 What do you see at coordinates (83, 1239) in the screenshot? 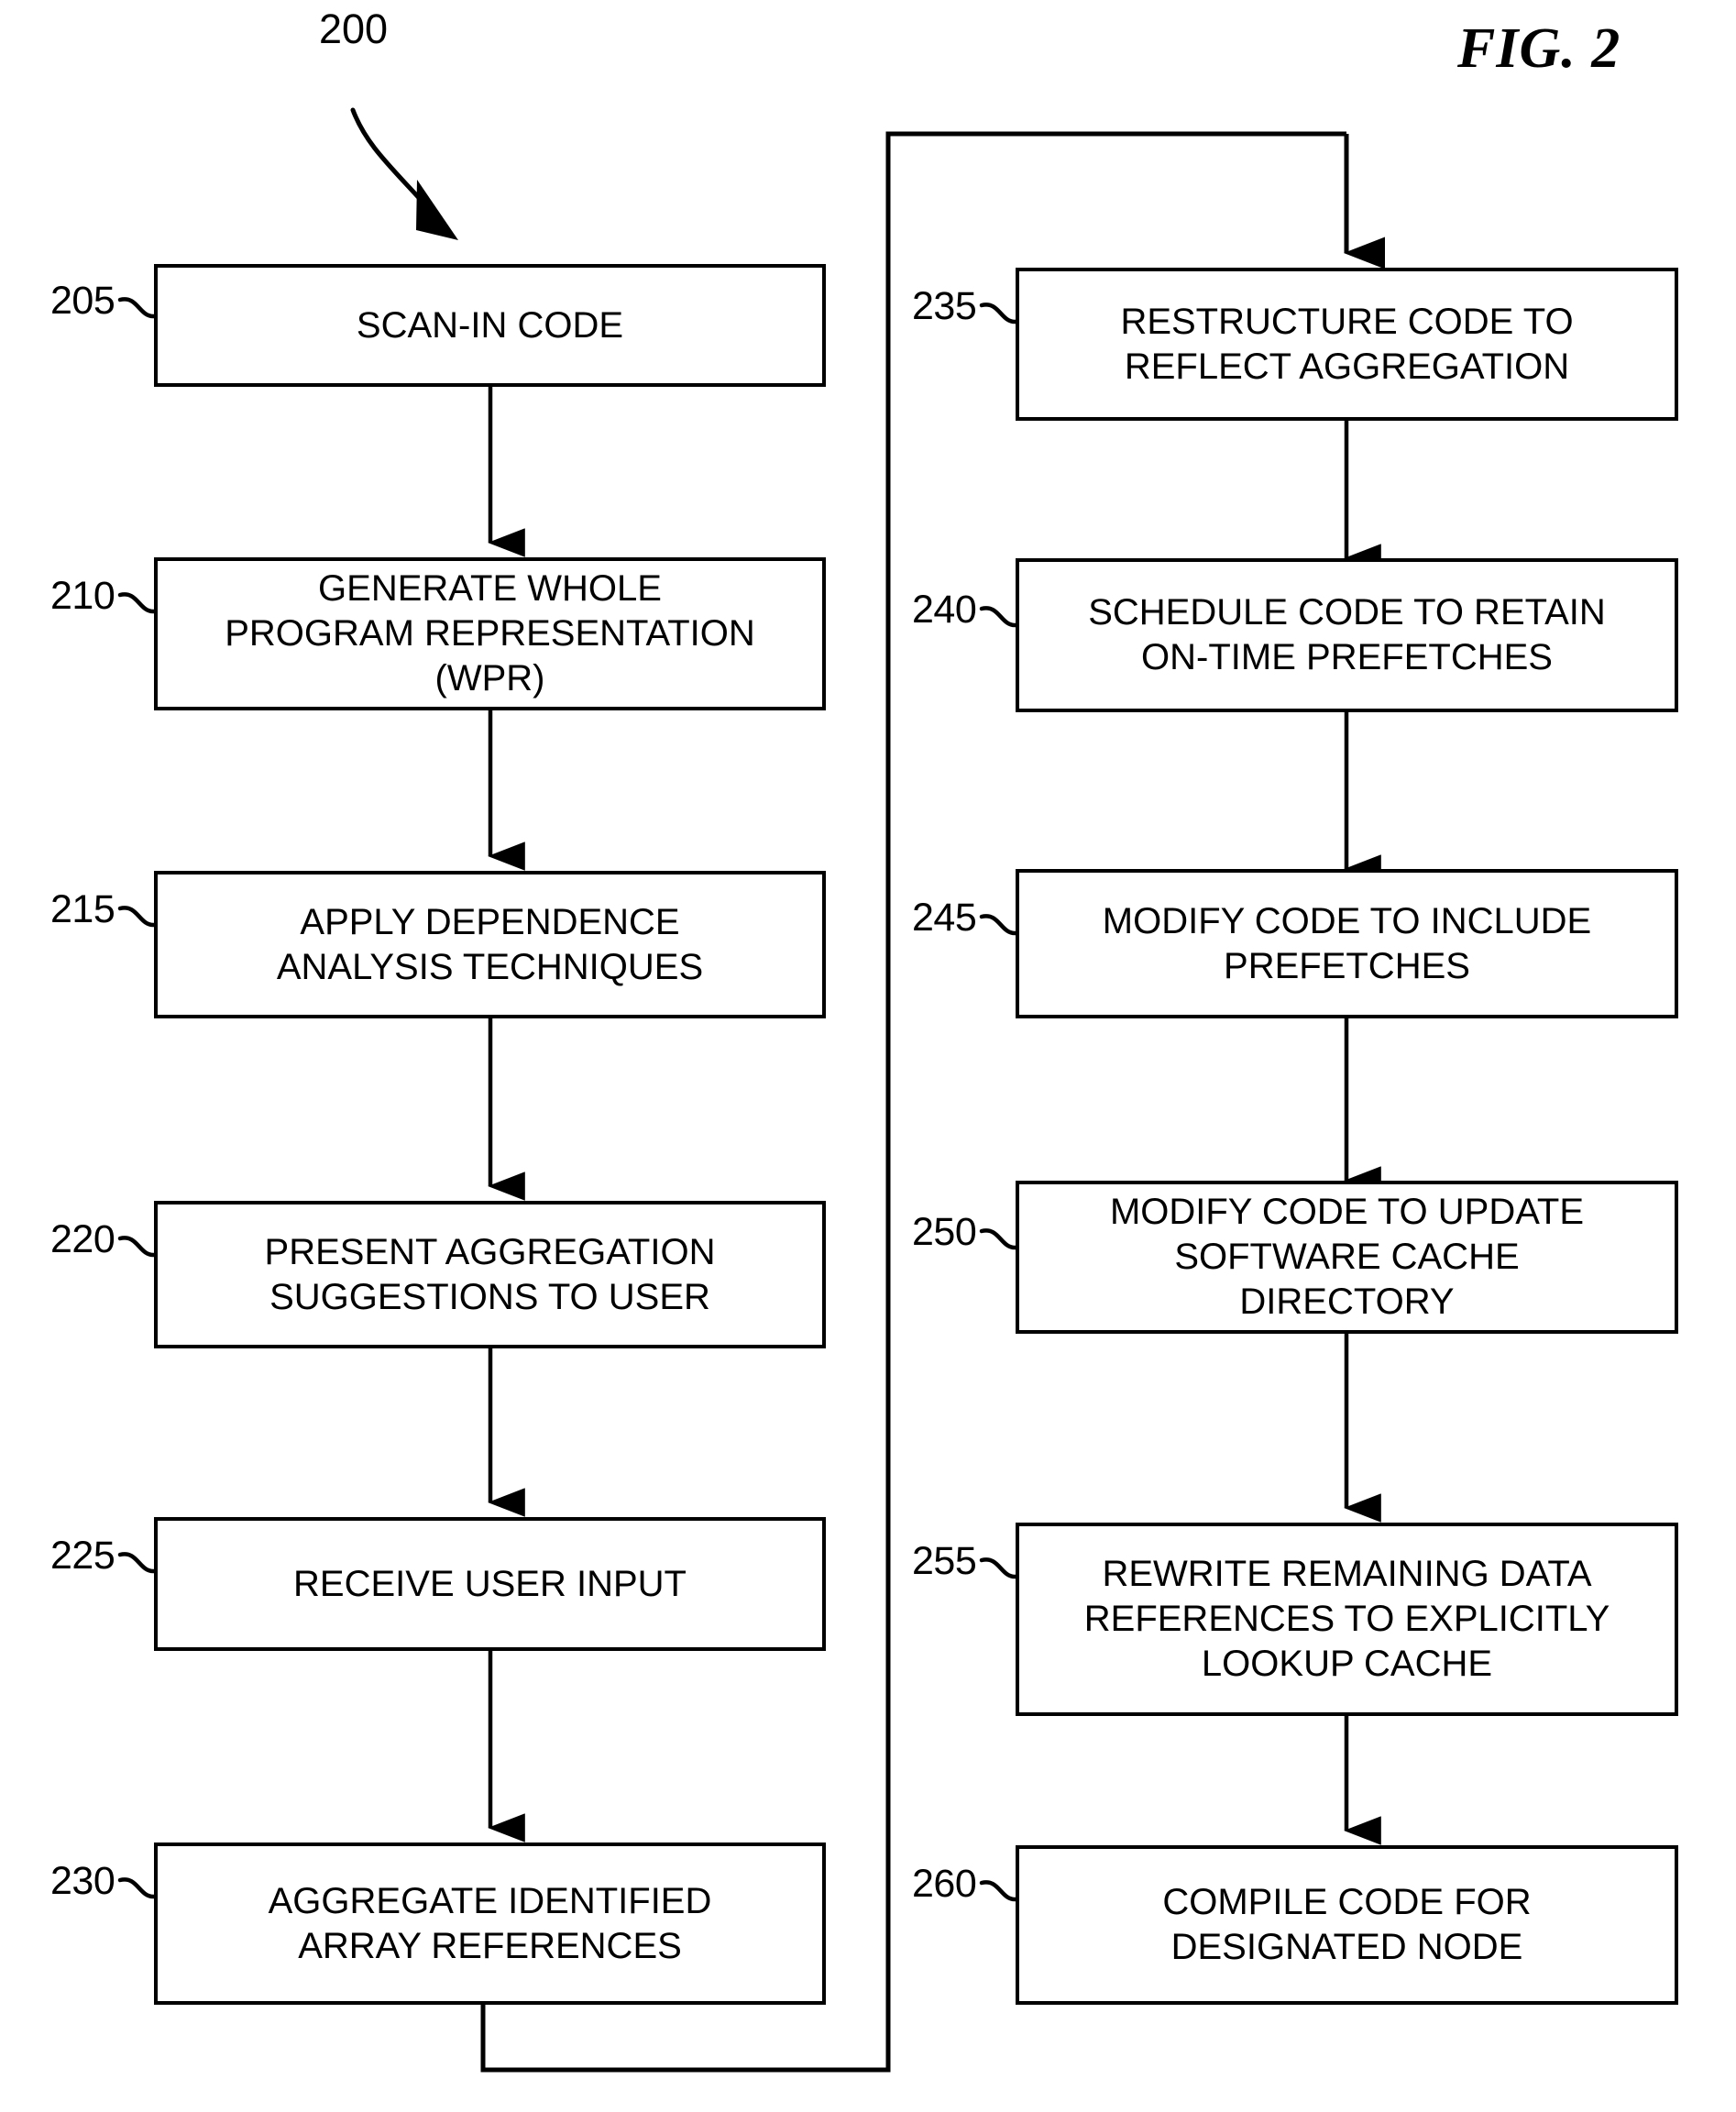
I see `reference-numeral-220: 220` at bounding box center [83, 1239].